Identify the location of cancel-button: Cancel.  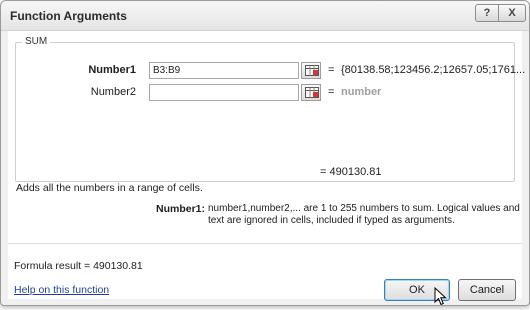
(487, 290).